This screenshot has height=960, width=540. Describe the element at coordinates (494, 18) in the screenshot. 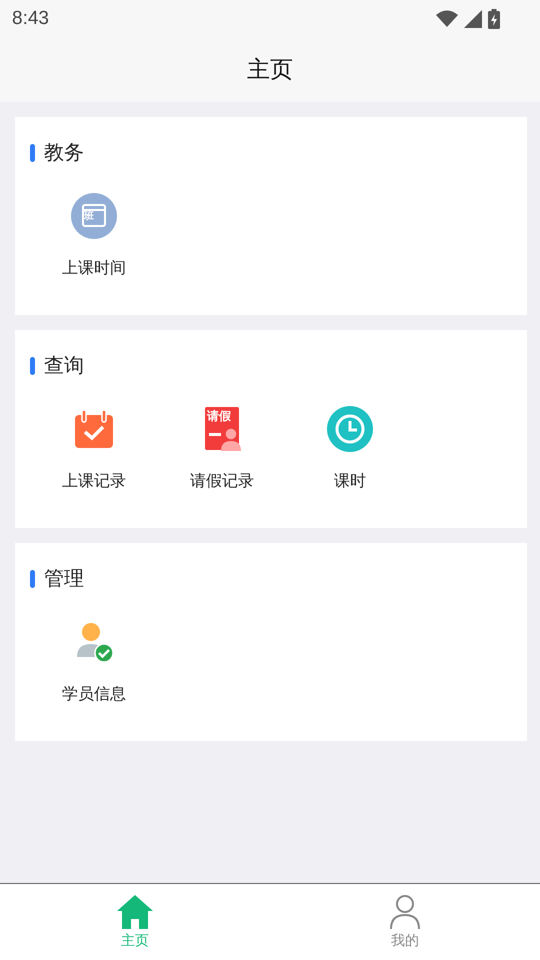

I see `battery-icon` at that location.